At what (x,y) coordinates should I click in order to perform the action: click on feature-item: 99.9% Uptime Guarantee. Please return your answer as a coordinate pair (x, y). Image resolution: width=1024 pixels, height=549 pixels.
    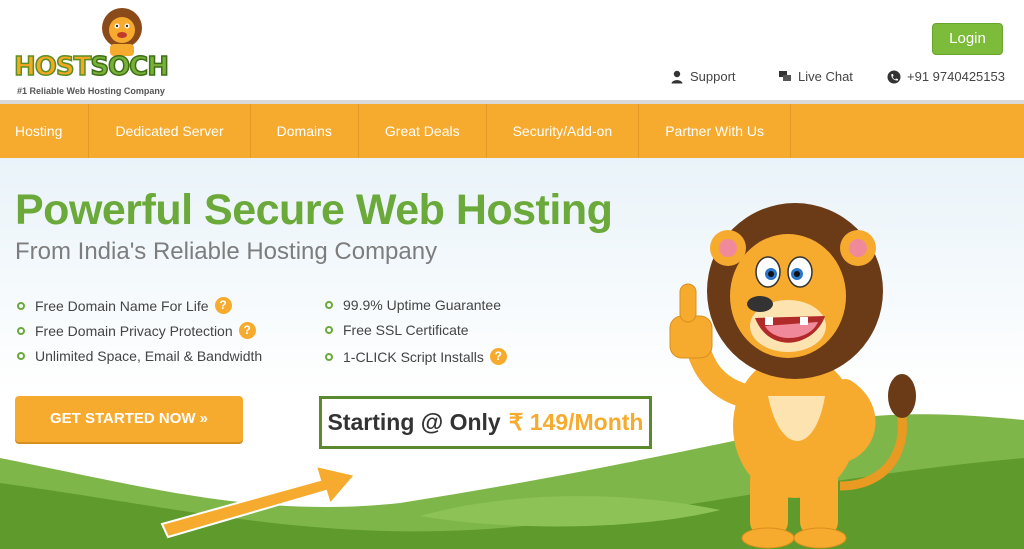
    Looking at the image, I should click on (413, 305).